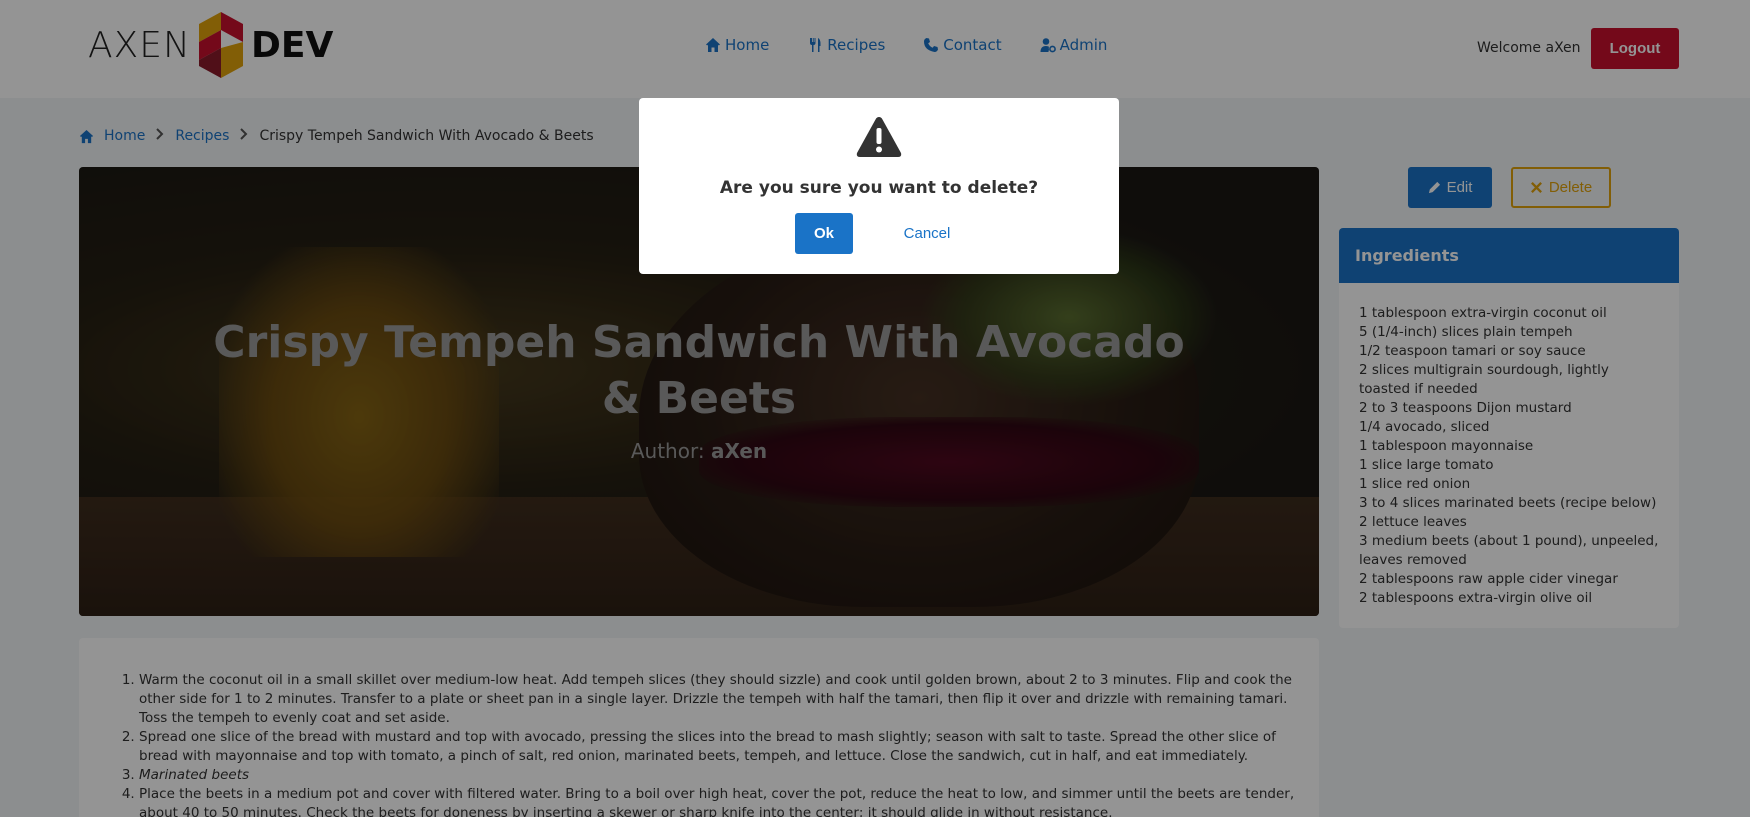 This screenshot has height=817, width=1750. I want to click on cancel-button: Cancel, so click(927, 233).